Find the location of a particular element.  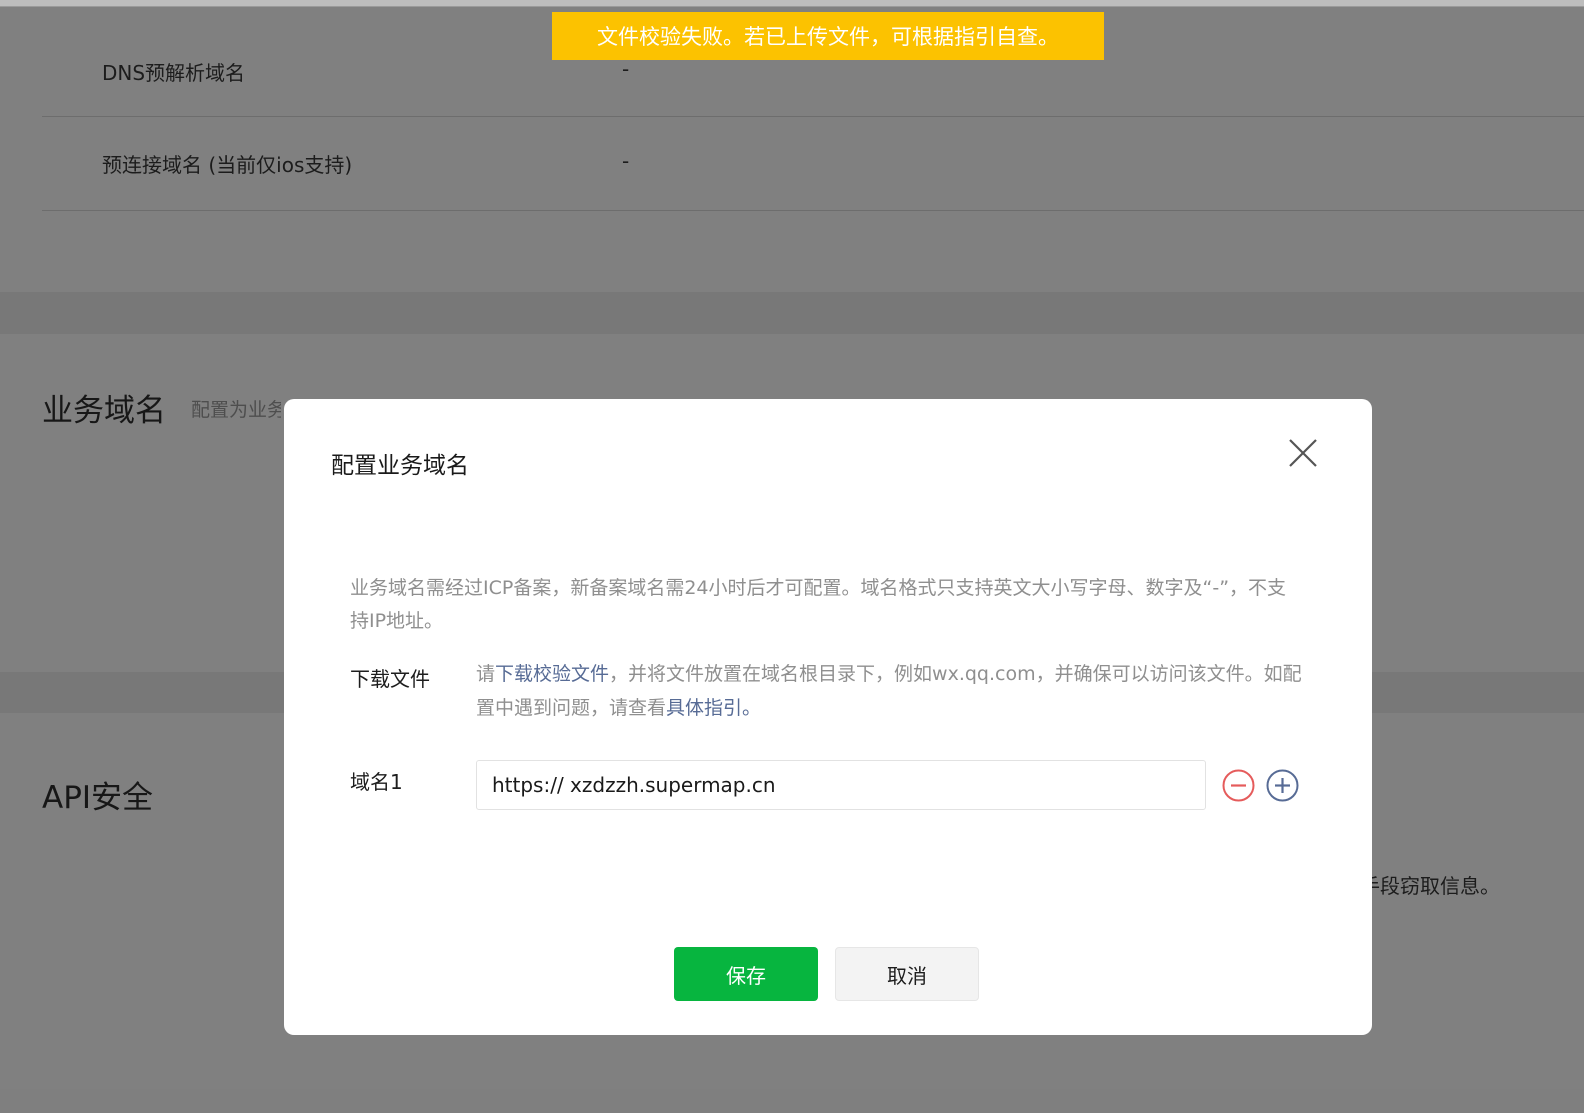

preconnect-value: - is located at coordinates (626, 161).